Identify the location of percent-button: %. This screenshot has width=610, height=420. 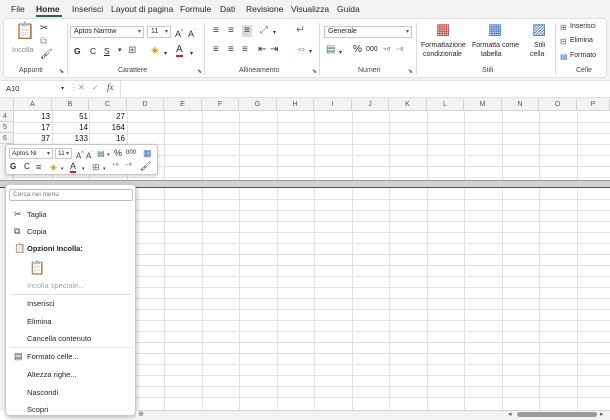
(357, 49).